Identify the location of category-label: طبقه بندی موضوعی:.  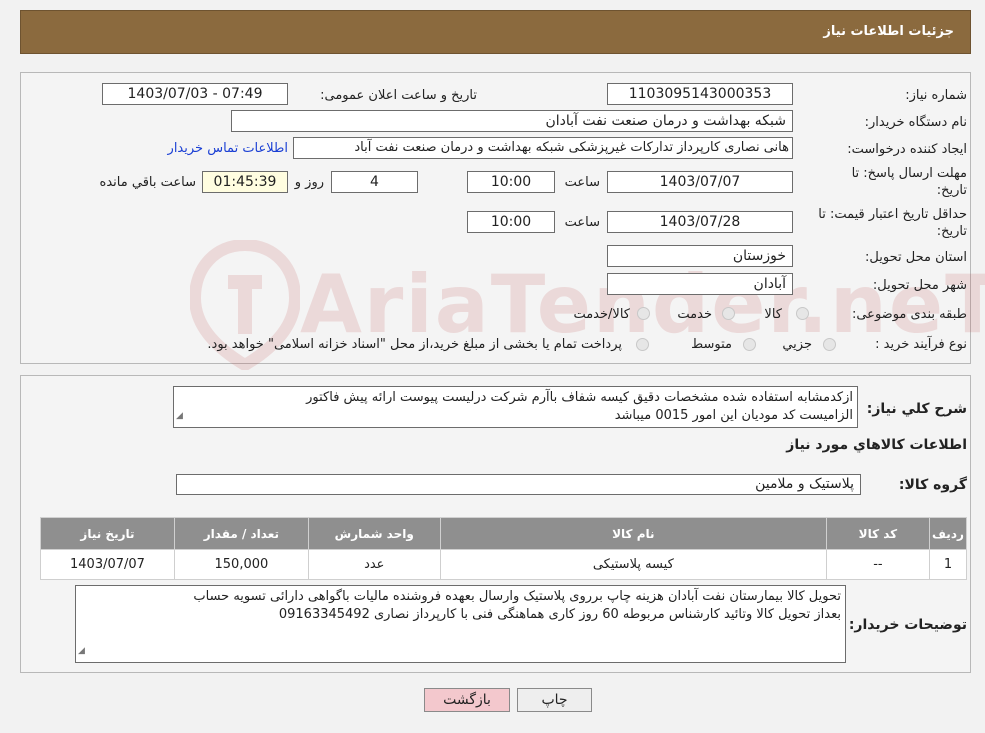
(909, 314).